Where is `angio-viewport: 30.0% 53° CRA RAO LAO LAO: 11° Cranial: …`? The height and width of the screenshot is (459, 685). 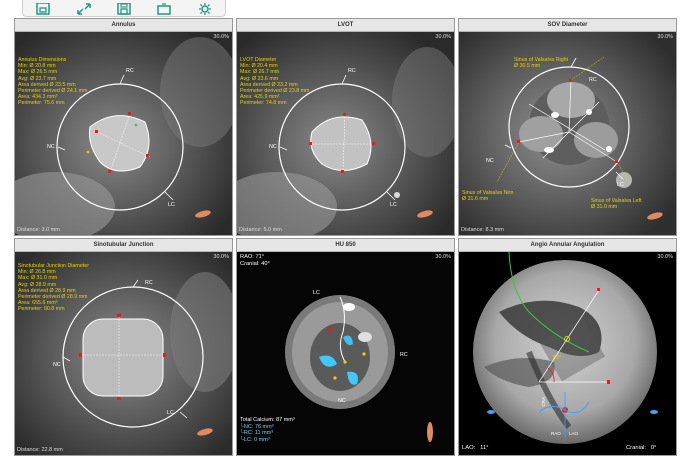
angio-viewport: 30.0% 53° CRA RAO LAO LAO: 11° Cranial: … is located at coordinates (567, 353).